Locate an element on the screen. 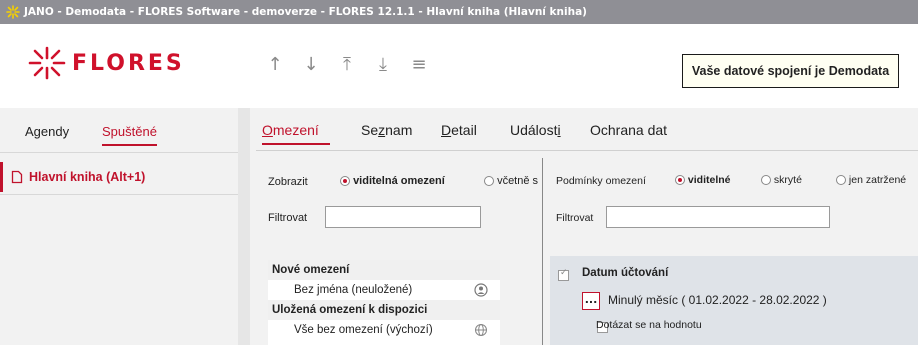 The image size is (918, 345). flores-app-icon is located at coordinates (13, 12).